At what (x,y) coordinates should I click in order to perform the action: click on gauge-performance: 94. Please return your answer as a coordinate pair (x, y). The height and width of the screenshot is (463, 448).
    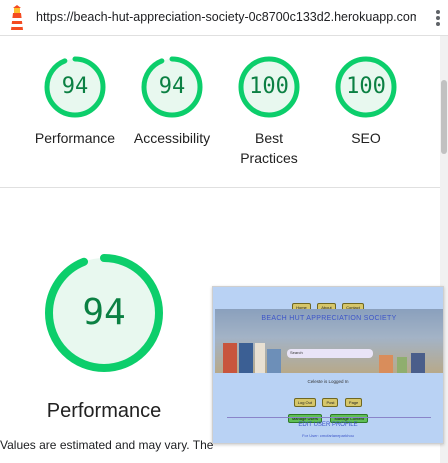
    Looking at the image, I should click on (75, 87).